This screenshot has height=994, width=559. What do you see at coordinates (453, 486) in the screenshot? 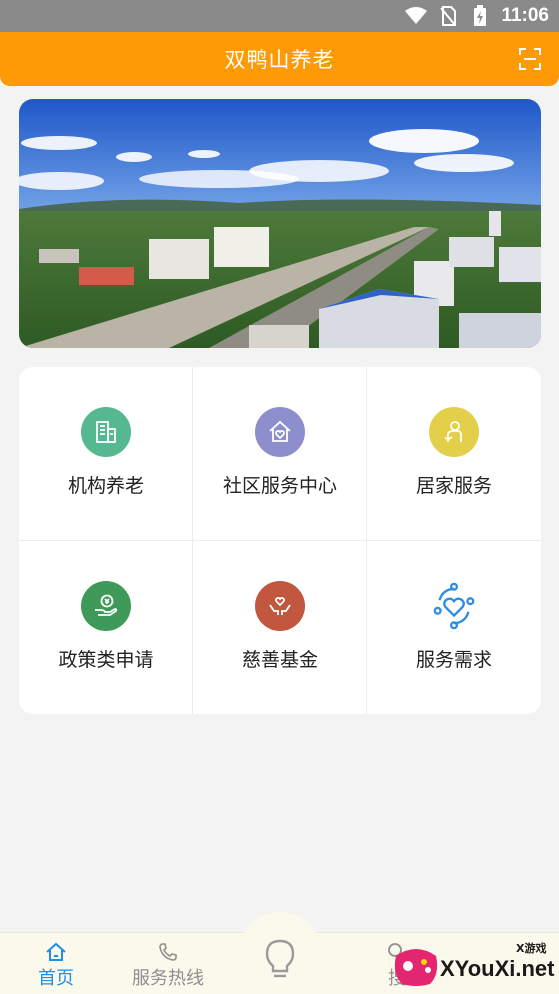
I see `service-label: 居家服务` at bounding box center [453, 486].